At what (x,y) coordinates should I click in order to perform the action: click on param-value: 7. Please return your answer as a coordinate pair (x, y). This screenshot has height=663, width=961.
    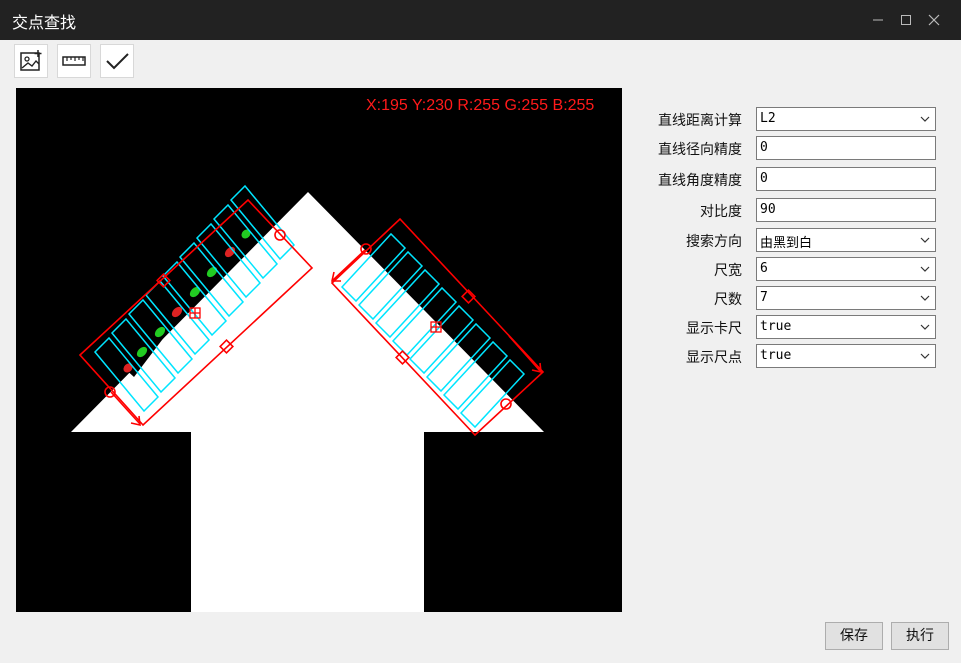
    Looking at the image, I should click on (764, 297).